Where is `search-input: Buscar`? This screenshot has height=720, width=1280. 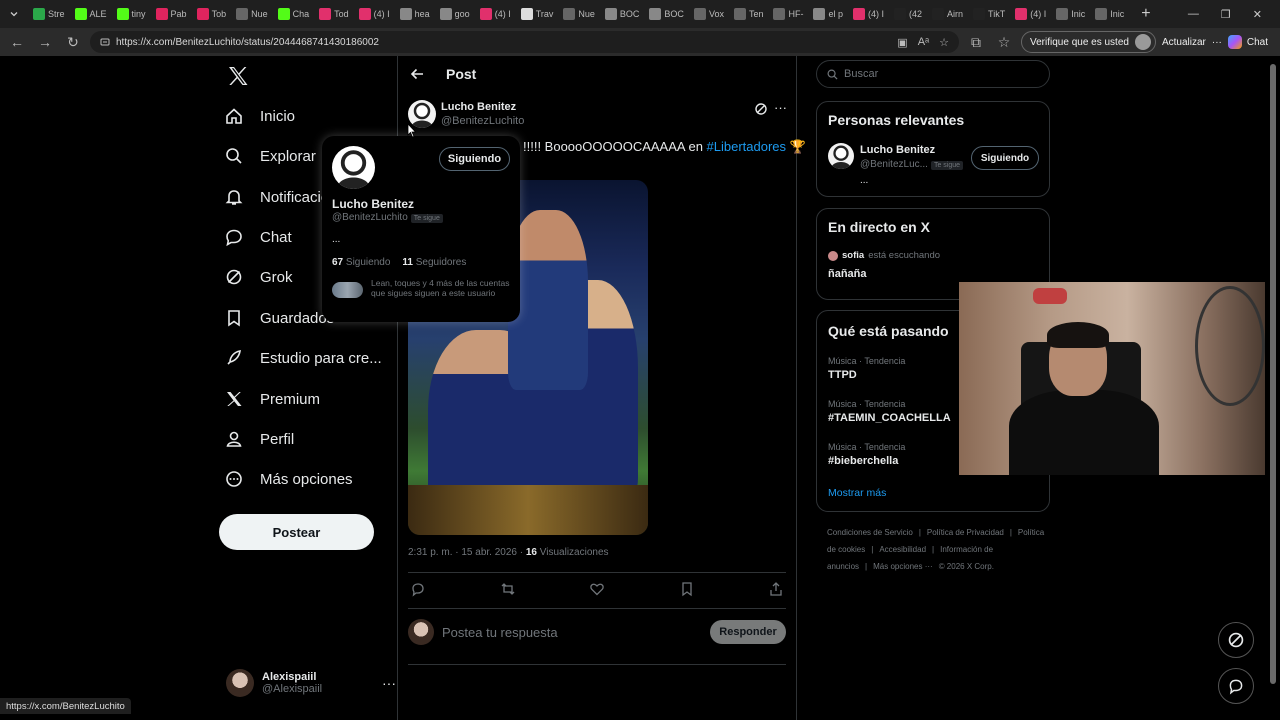 search-input: Buscar is located at coordinates (933, 74).